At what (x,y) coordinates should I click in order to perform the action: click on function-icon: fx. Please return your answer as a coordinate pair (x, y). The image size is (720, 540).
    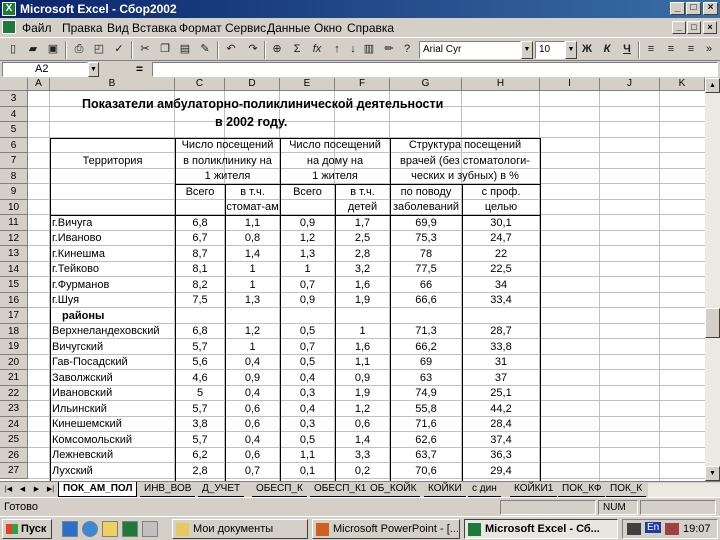
    Looking at the image, I should click on (317, 50).